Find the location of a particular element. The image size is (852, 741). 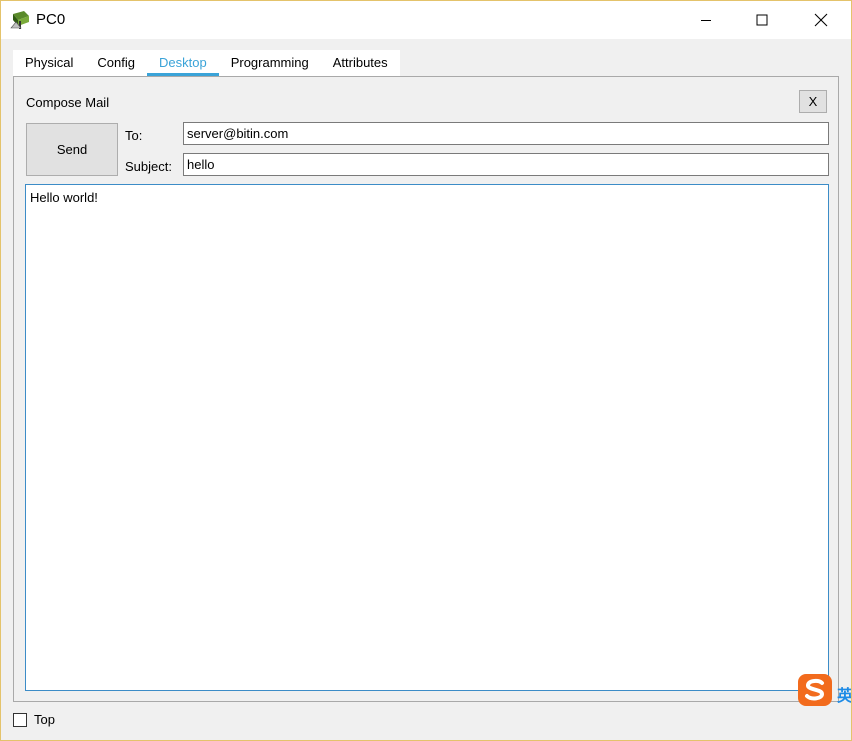

subject-label: Subject: is located at coordinates (148, 166).